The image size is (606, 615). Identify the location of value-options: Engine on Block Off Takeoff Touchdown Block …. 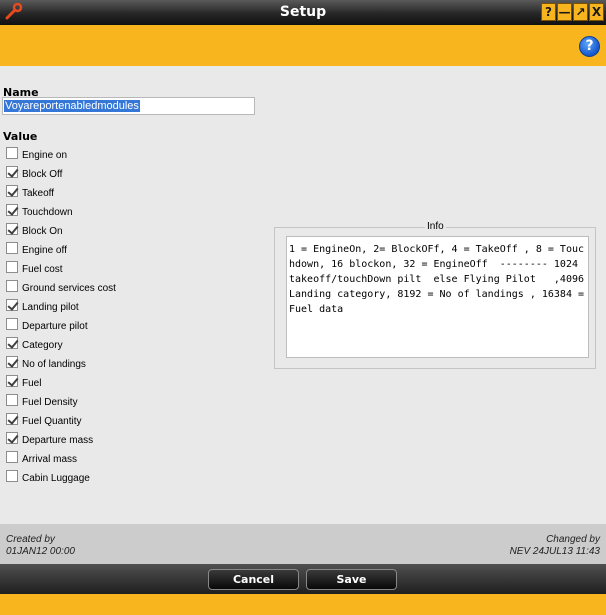
(61, 315).